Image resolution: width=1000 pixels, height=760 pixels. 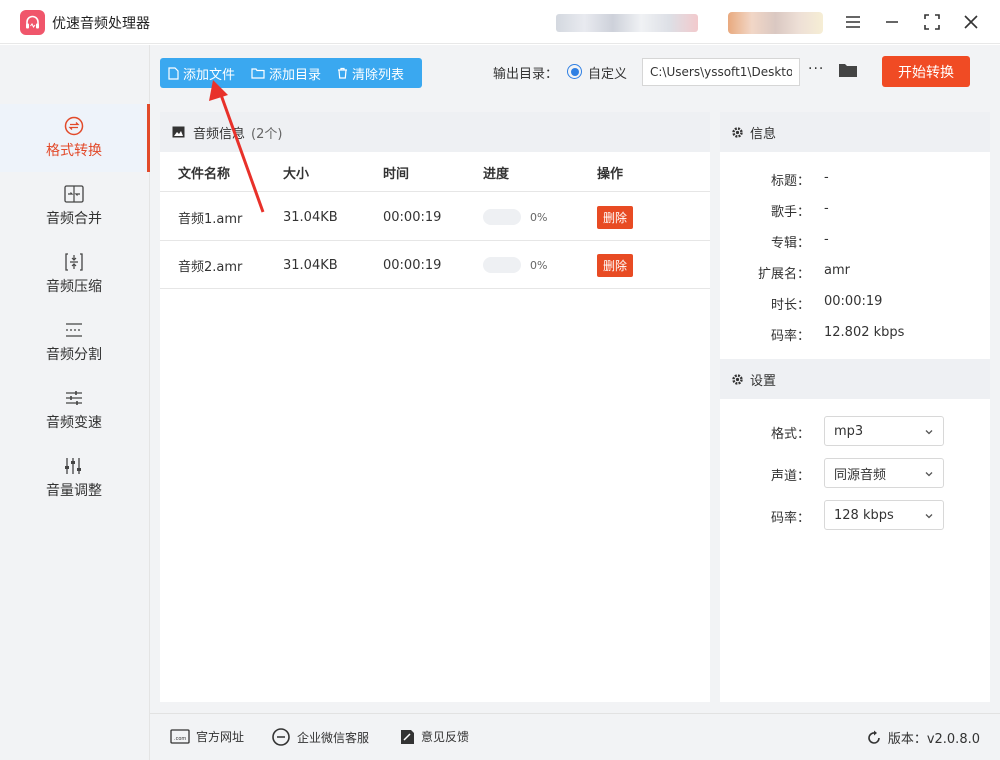 I want to click on format-label: 格式：, so click(x=790, y=434).